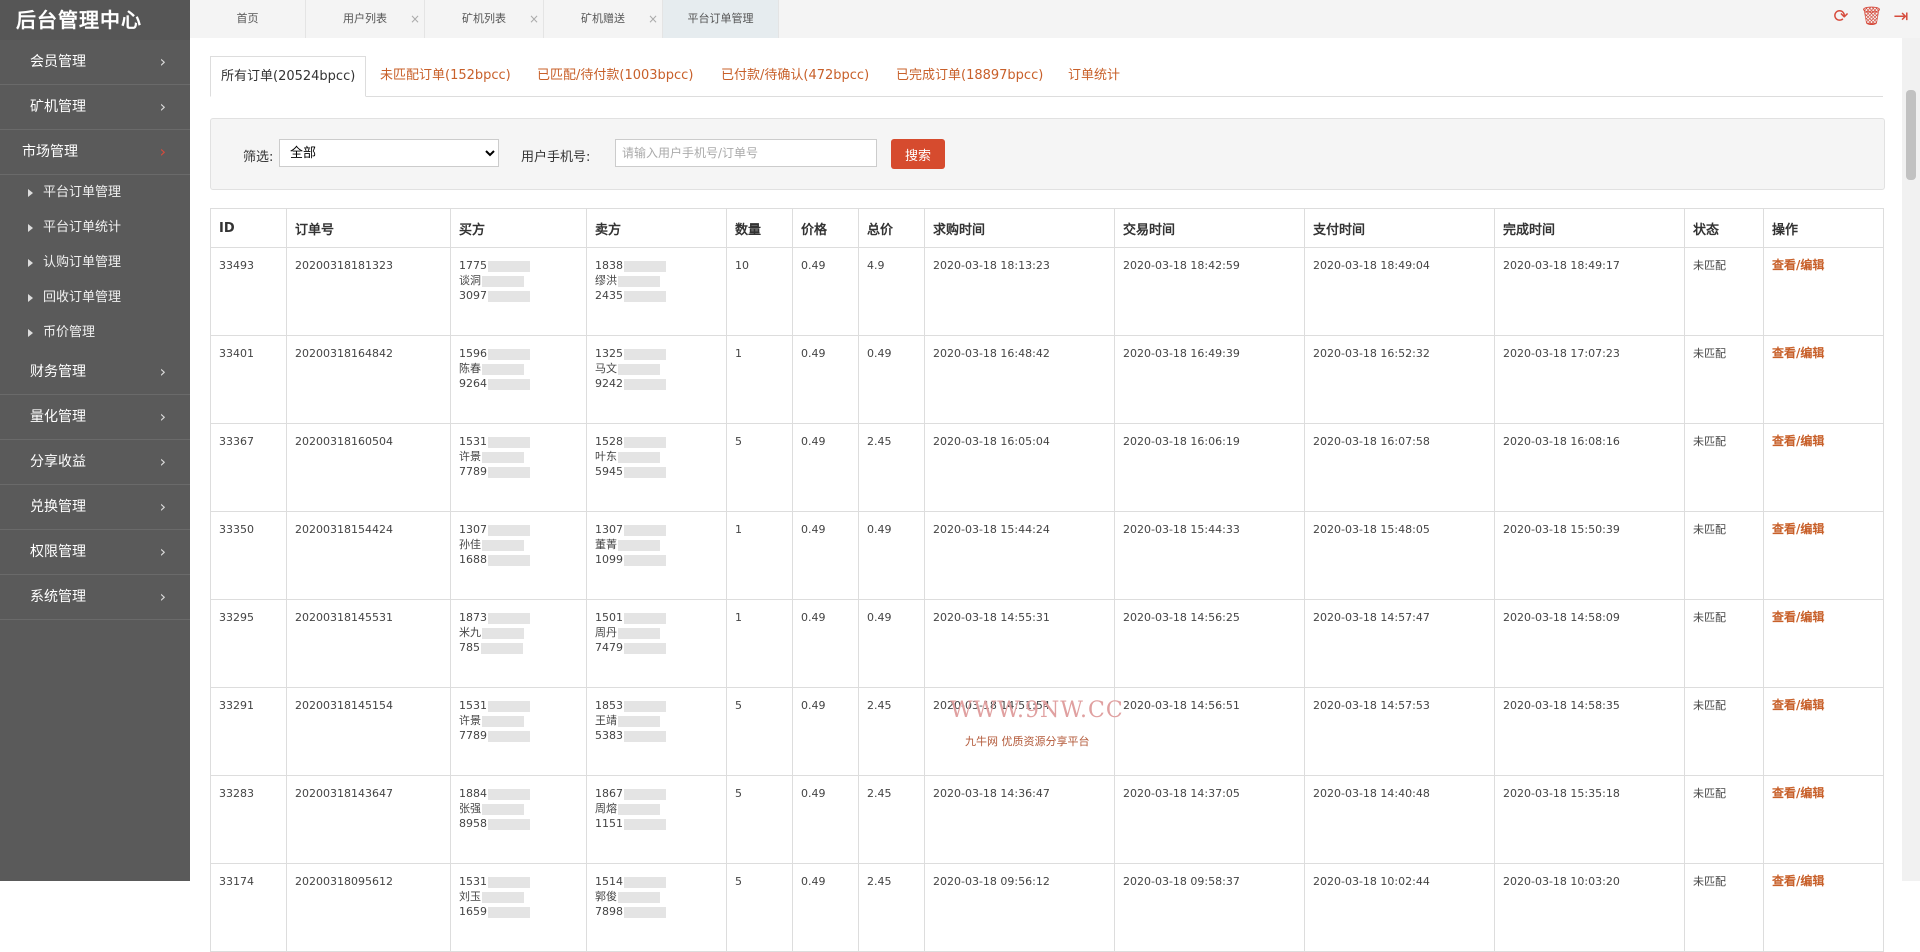 This screenshot has height=952, width=1920. Describe the element at coordinates (825, 228) in the screenshot. I see `col-header: 价格` at that location.